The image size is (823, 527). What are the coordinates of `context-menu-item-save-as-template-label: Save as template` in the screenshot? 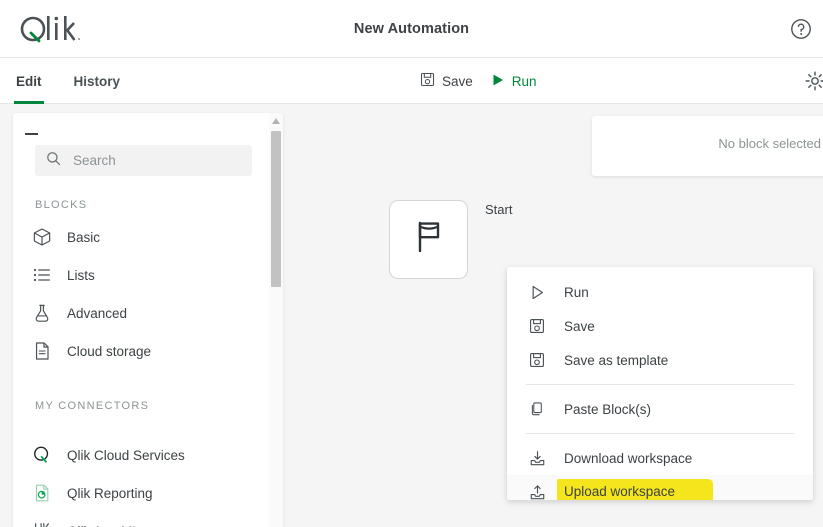 It's located at (616, 360).